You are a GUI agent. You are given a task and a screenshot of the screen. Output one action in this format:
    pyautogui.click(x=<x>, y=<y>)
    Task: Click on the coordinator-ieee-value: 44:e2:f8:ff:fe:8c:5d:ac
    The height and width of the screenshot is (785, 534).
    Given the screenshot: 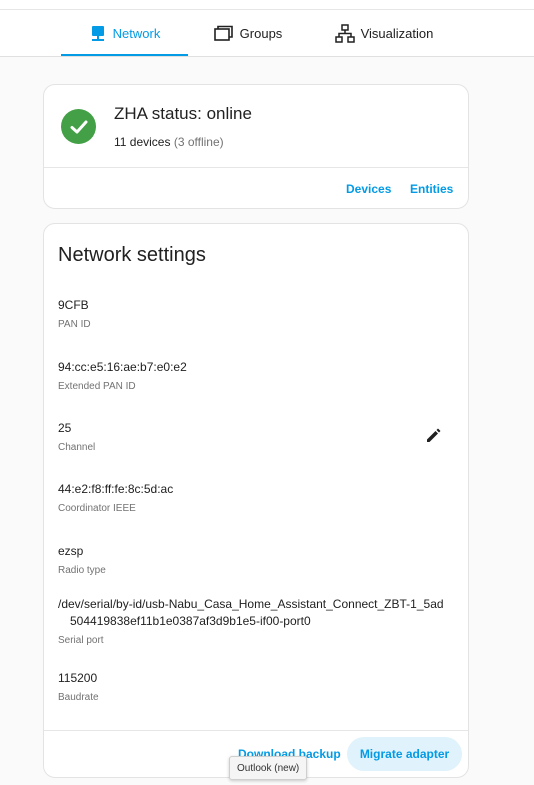 What is the action you would take?
    pyautogui.click(x=116, y=489)
    